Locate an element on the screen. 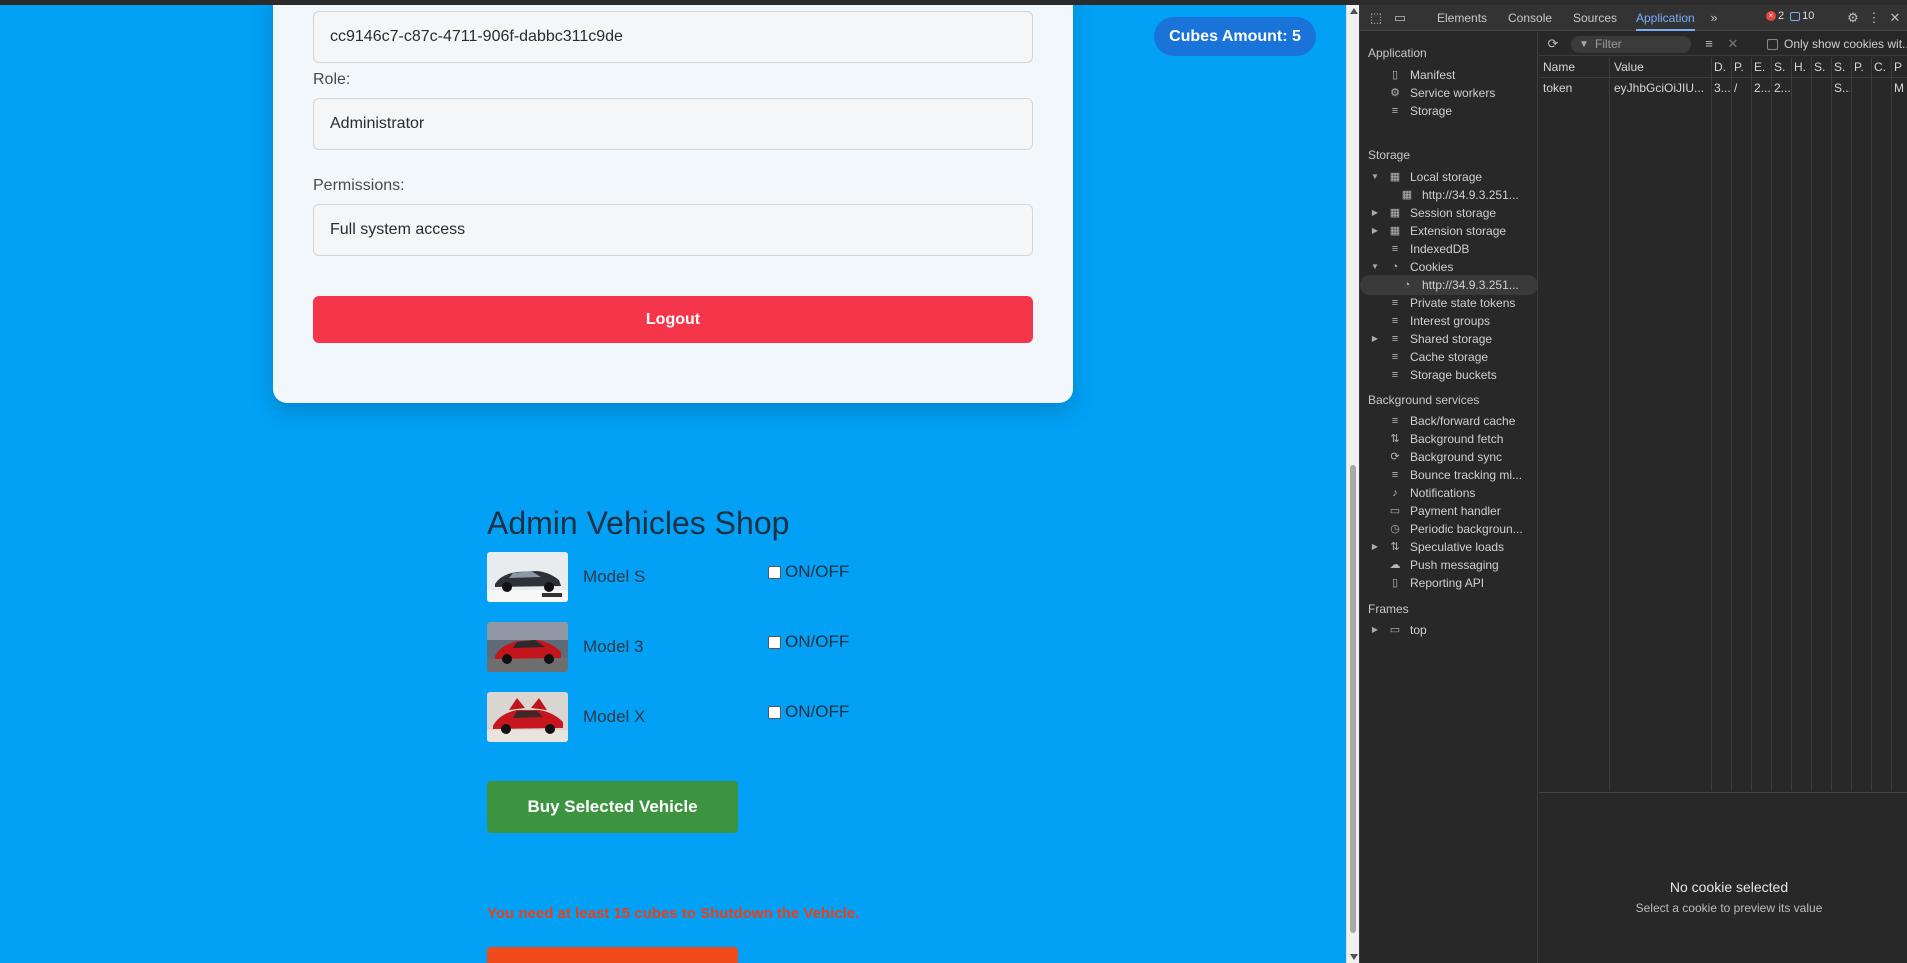 The width and height of the screenshot is (1907, 963). sidebar-item-service-workers: ⚙ Service workers is located at coordinates (1448, 93).